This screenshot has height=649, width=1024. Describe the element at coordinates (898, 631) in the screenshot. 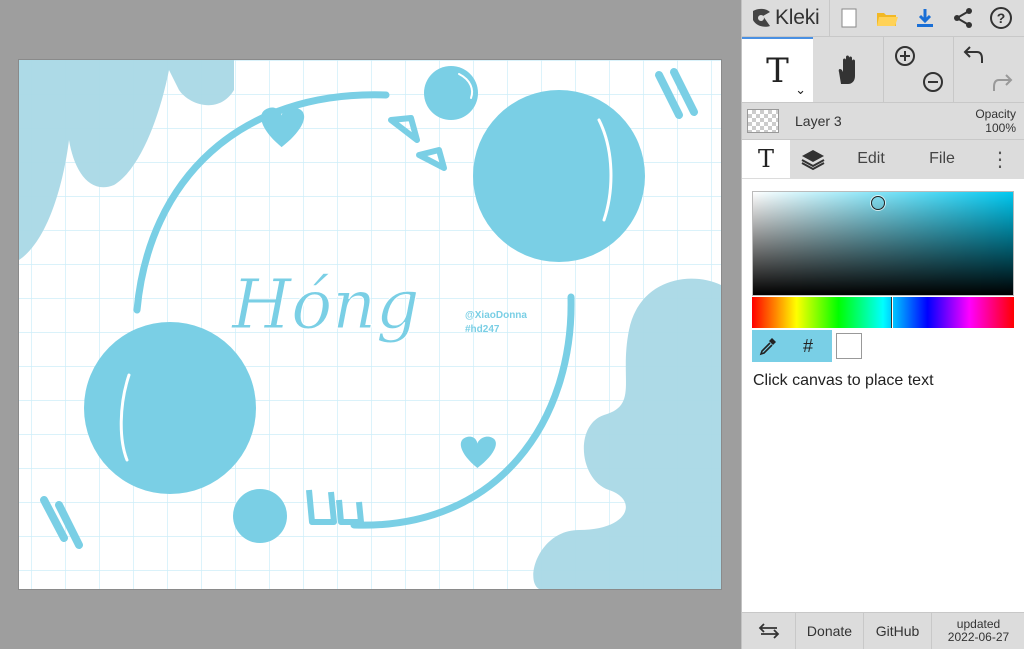

I see `github-link: GitHub` at that location.